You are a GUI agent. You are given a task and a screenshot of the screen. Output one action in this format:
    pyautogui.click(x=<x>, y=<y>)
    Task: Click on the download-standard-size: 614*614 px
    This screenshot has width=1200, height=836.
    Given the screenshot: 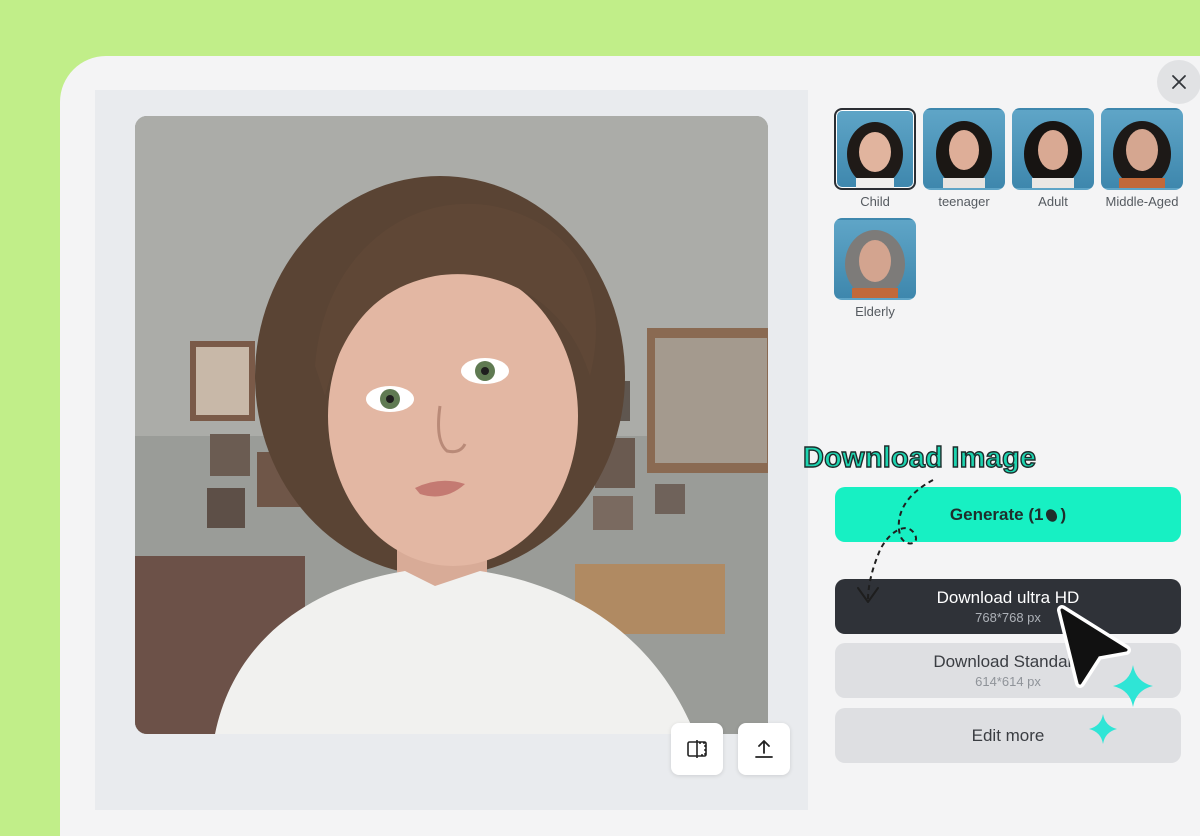 What is the action you would take?
    pyautogui.click(x=1008, y=681)
    